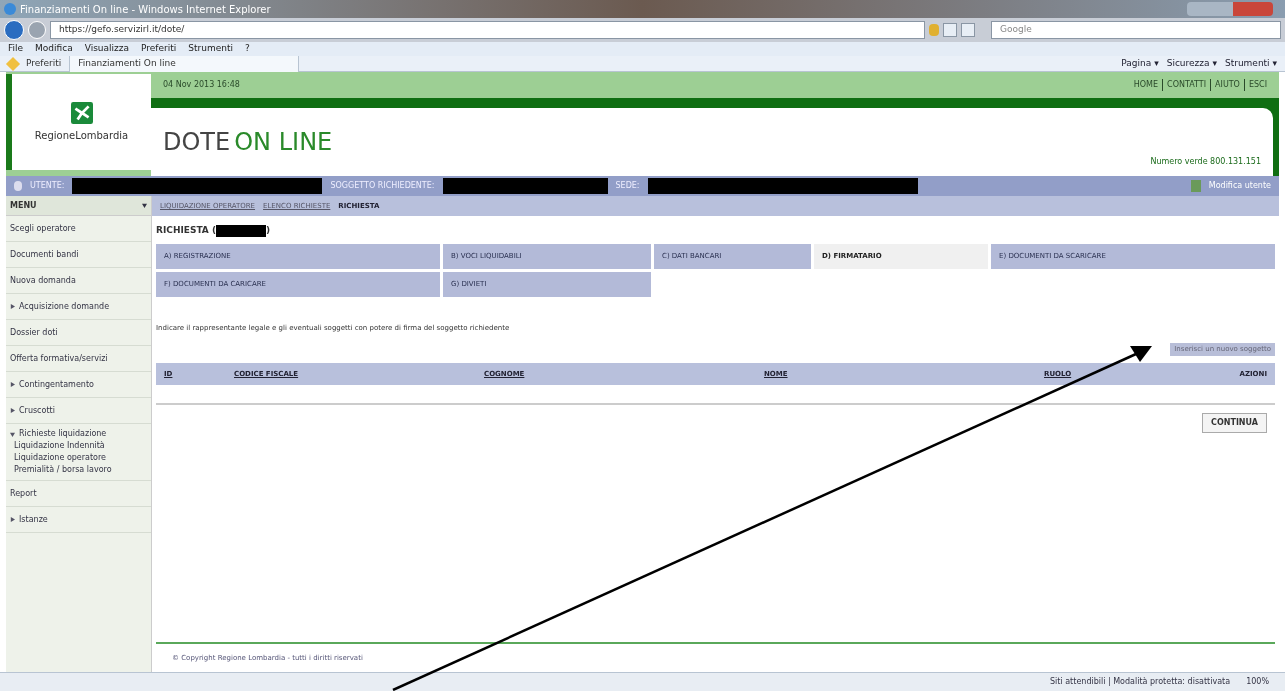  I want to click on sidebar-item: Cruscotti, so click(37, 410).